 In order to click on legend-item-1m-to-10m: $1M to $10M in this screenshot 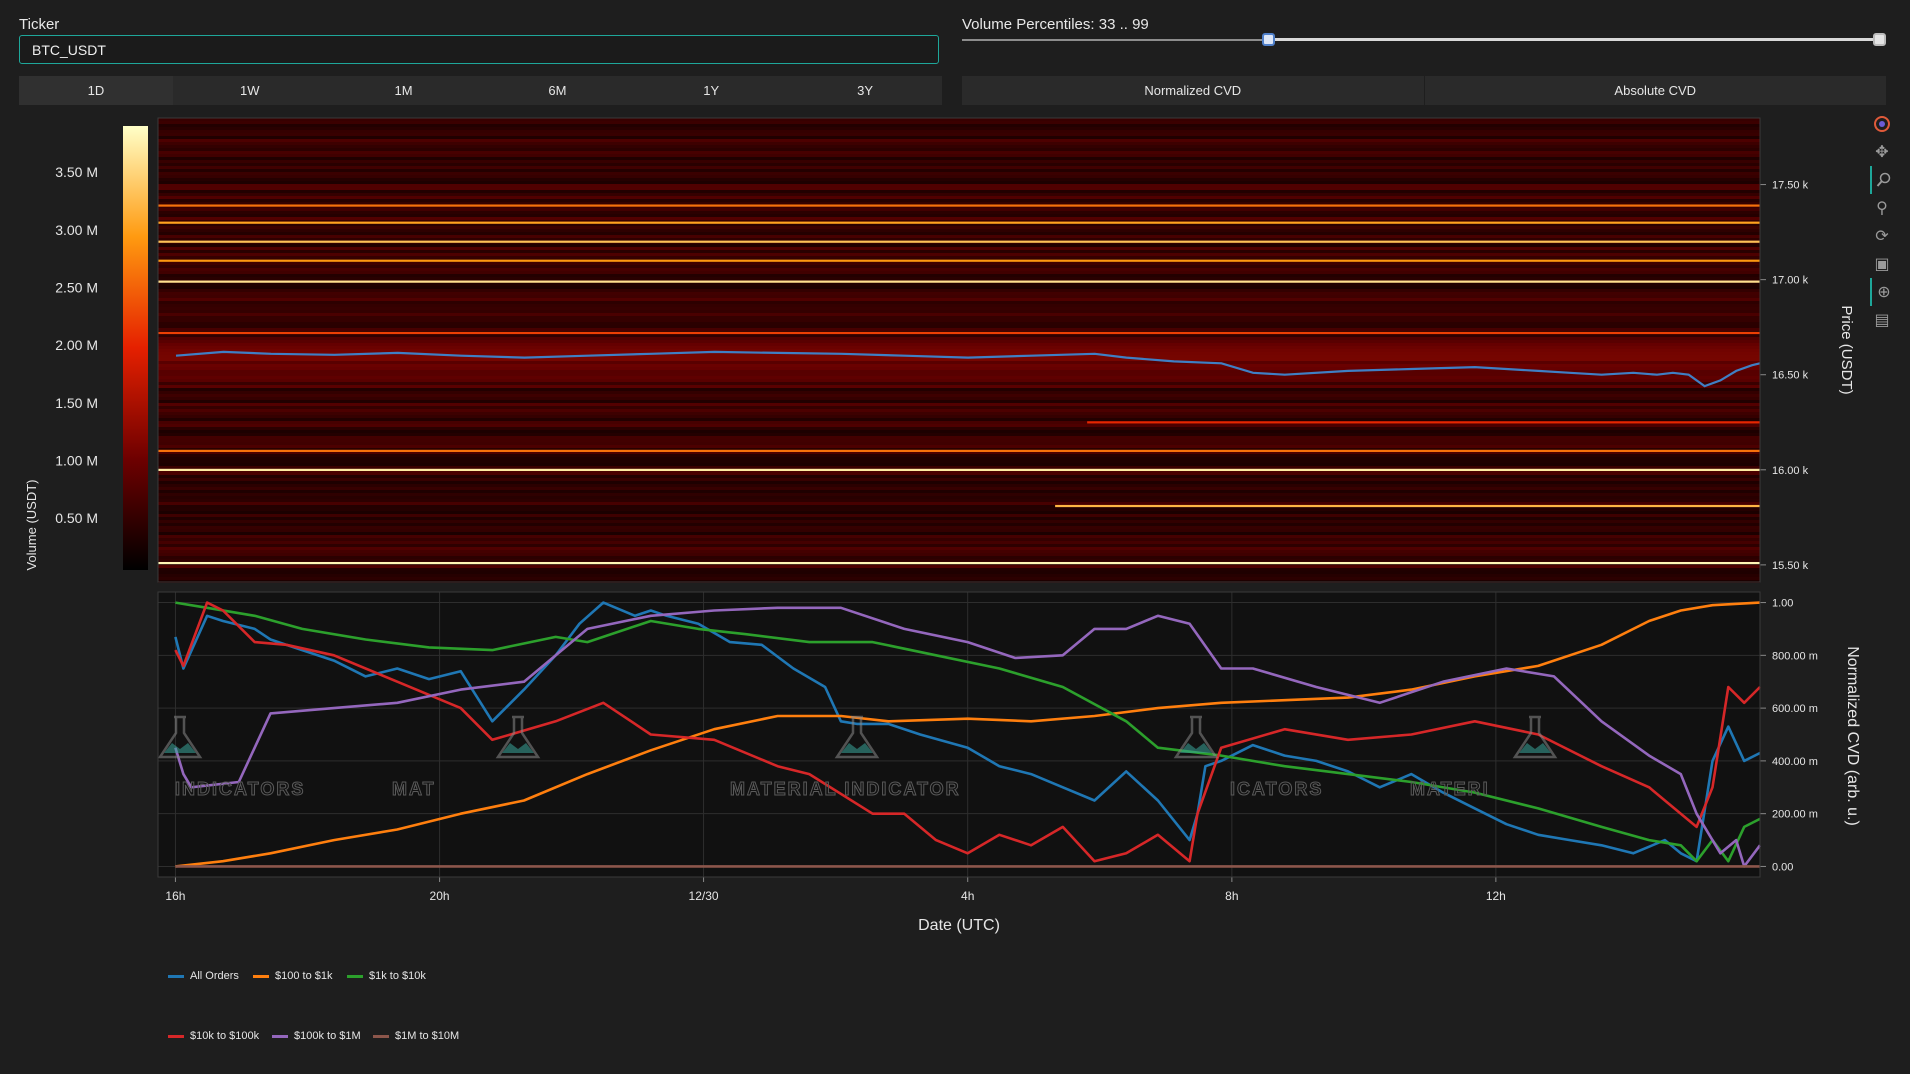, I will do `click(416, 1036)`.